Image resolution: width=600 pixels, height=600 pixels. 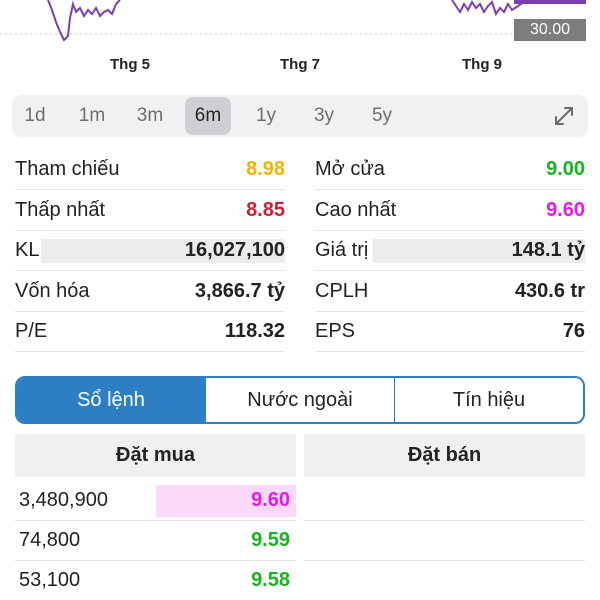 What do you see at coordinates (356, 210) in the screenshot?
I see `stat-label: Cao nhất` at bounding box center [356, 210].